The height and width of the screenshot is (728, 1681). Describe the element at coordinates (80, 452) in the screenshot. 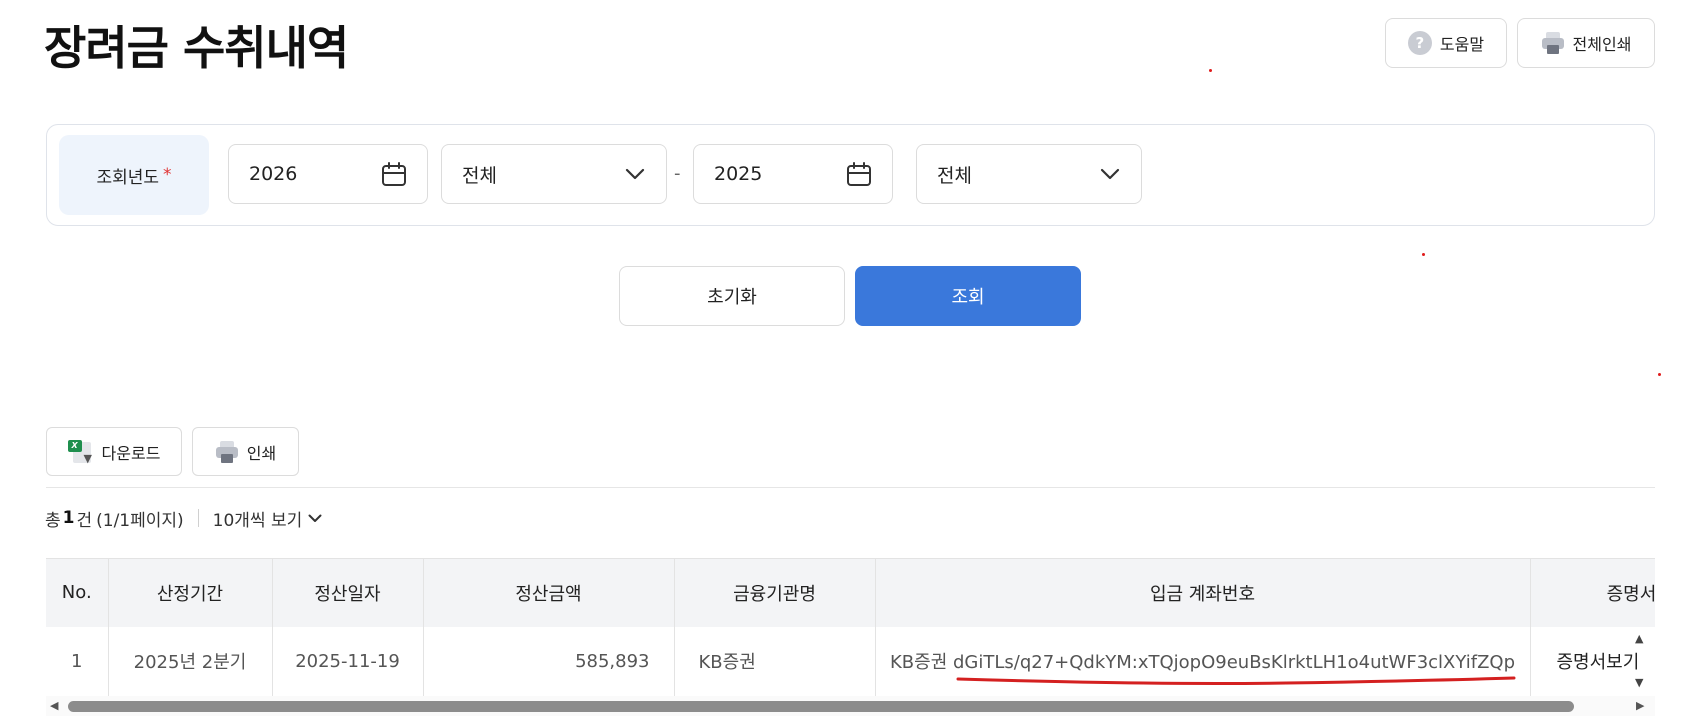

I see `excel-download-icon: X ▼` at that location.